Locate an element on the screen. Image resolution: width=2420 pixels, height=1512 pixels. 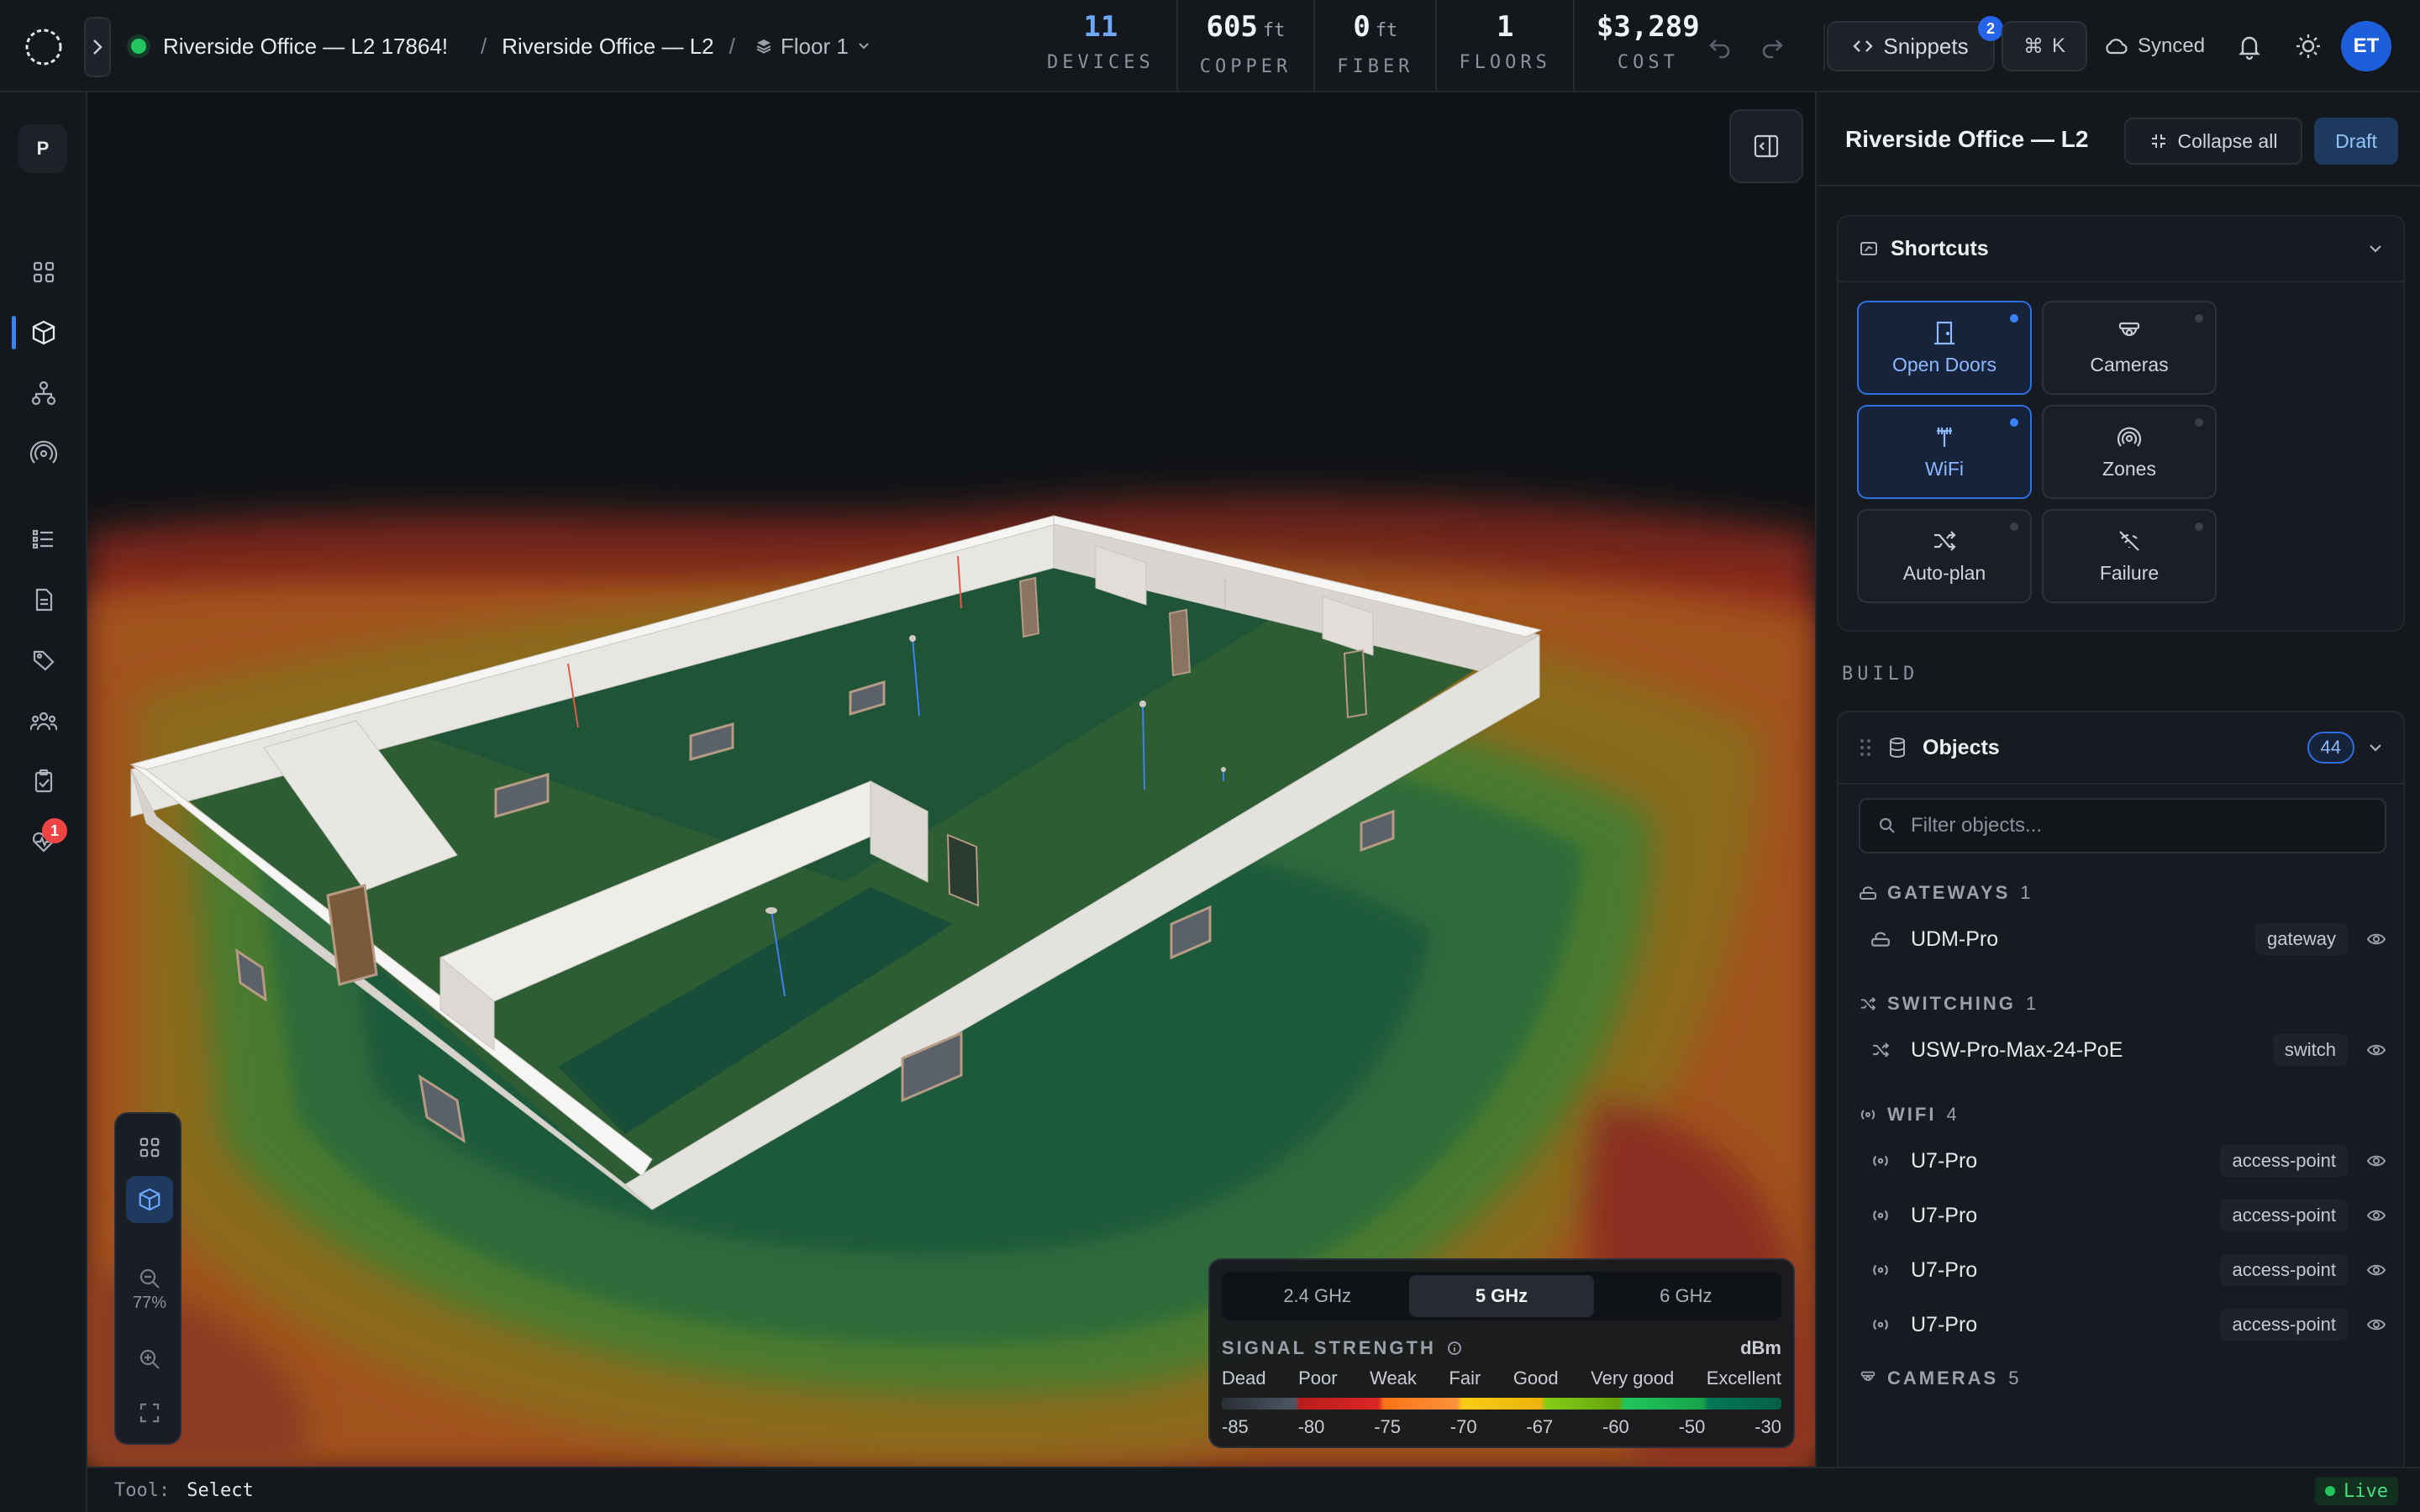
stat-floors-value: 1 is located at coordinates (1505, 27).